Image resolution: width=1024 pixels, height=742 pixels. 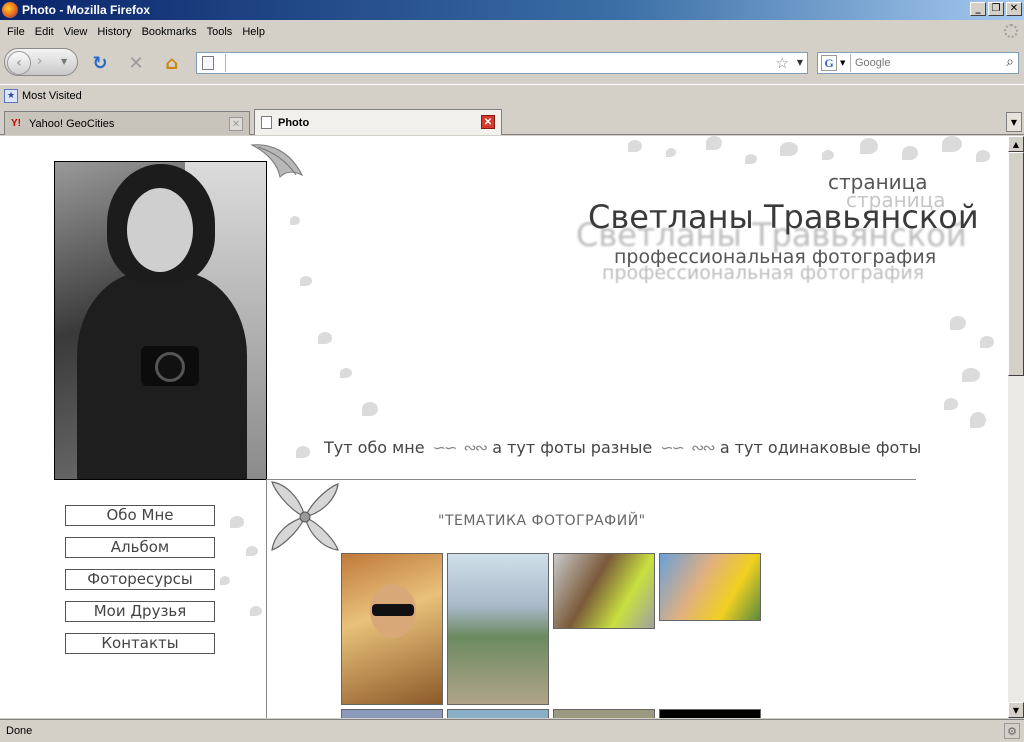 I want to click on tab-label: Yahoo! GeoCities, so click(x=72, y=123).